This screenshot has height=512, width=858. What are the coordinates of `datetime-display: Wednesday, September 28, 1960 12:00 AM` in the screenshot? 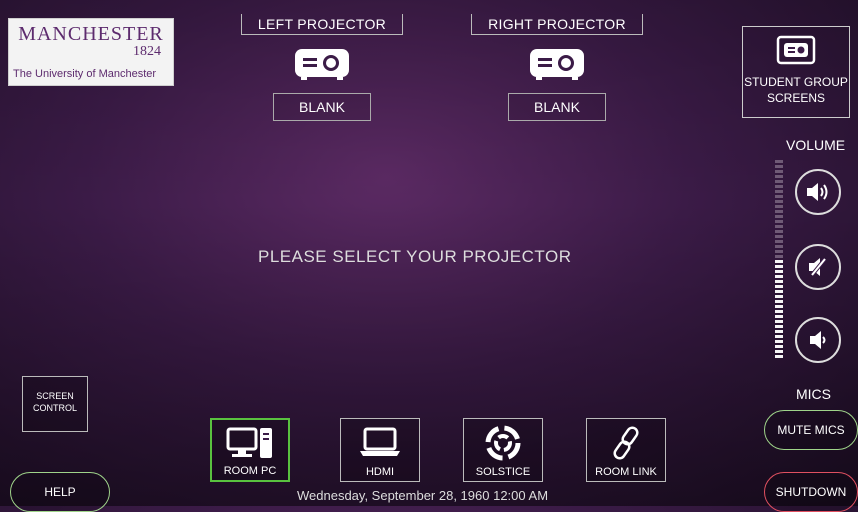 It's located at (423, 495).